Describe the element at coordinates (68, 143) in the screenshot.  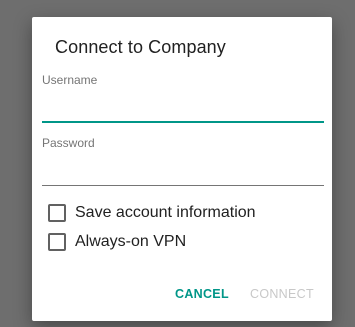
I see `password-label: Password` at that location.